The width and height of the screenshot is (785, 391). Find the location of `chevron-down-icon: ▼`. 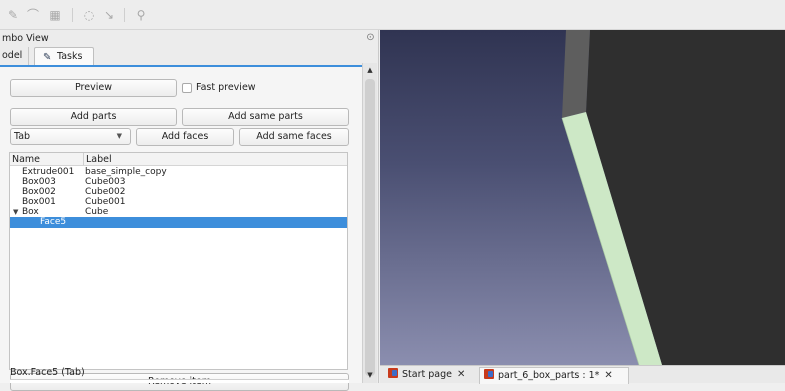

chevron-down-icon: ▼ is located at coordinates (119, 136).